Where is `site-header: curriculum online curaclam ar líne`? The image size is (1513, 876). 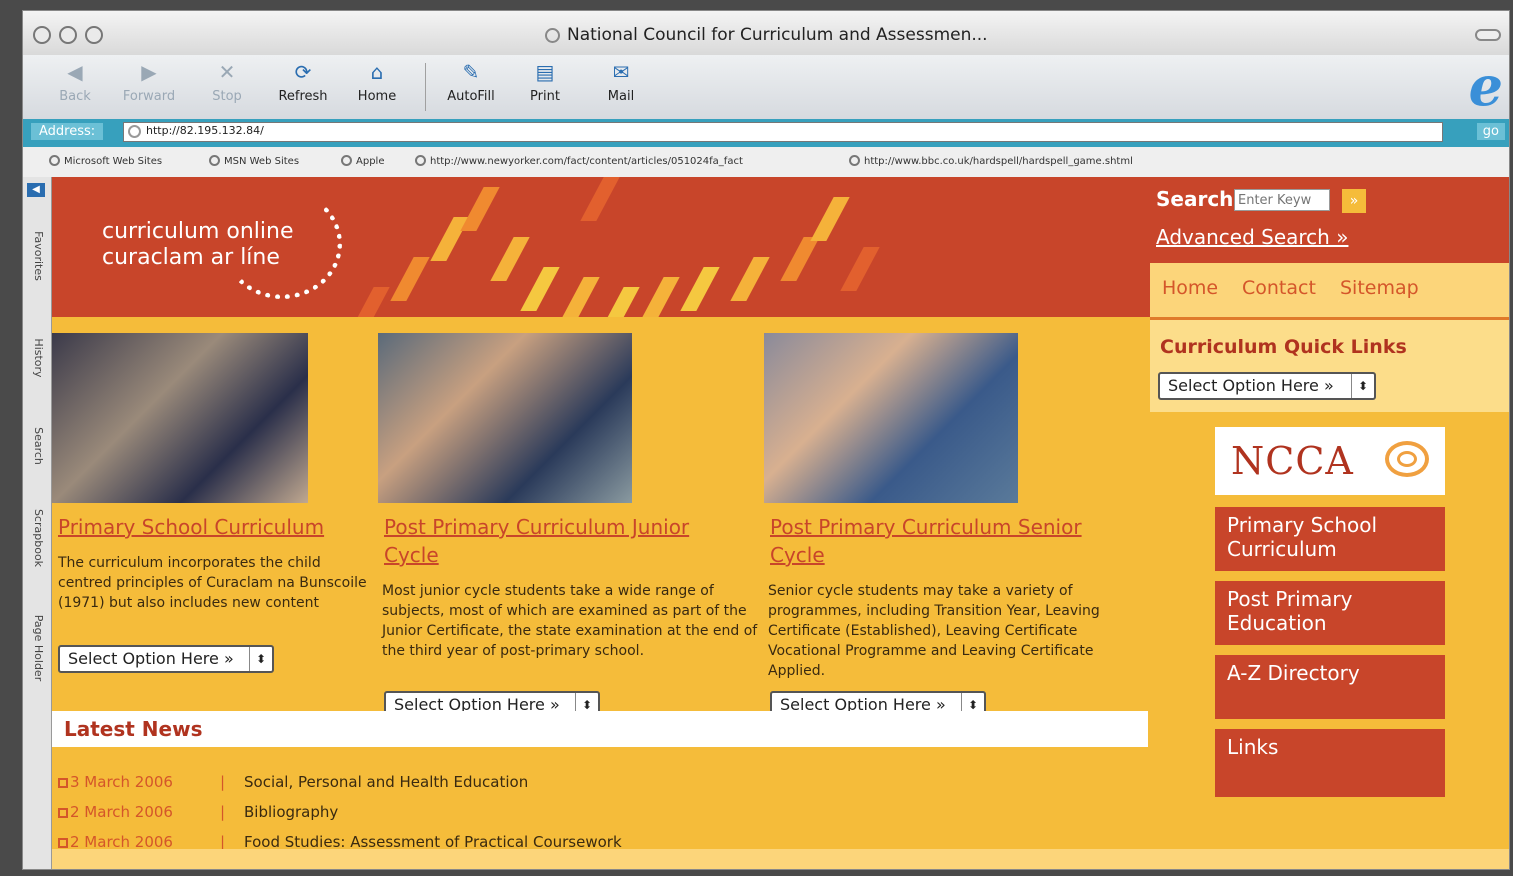
site-header: curriculum online curaclam ar líne is located at coordinates (601, 247).